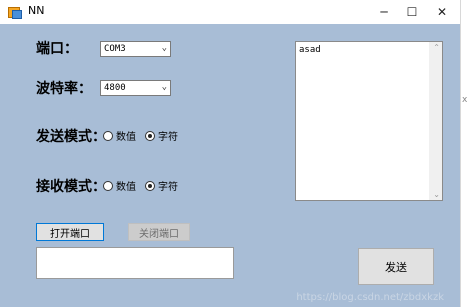 This screenshot has width=474, height=307. Describe the element at coordinates (126, 137) in the screenshot. I see `send-mode-numeric-label: 数值` at that location.